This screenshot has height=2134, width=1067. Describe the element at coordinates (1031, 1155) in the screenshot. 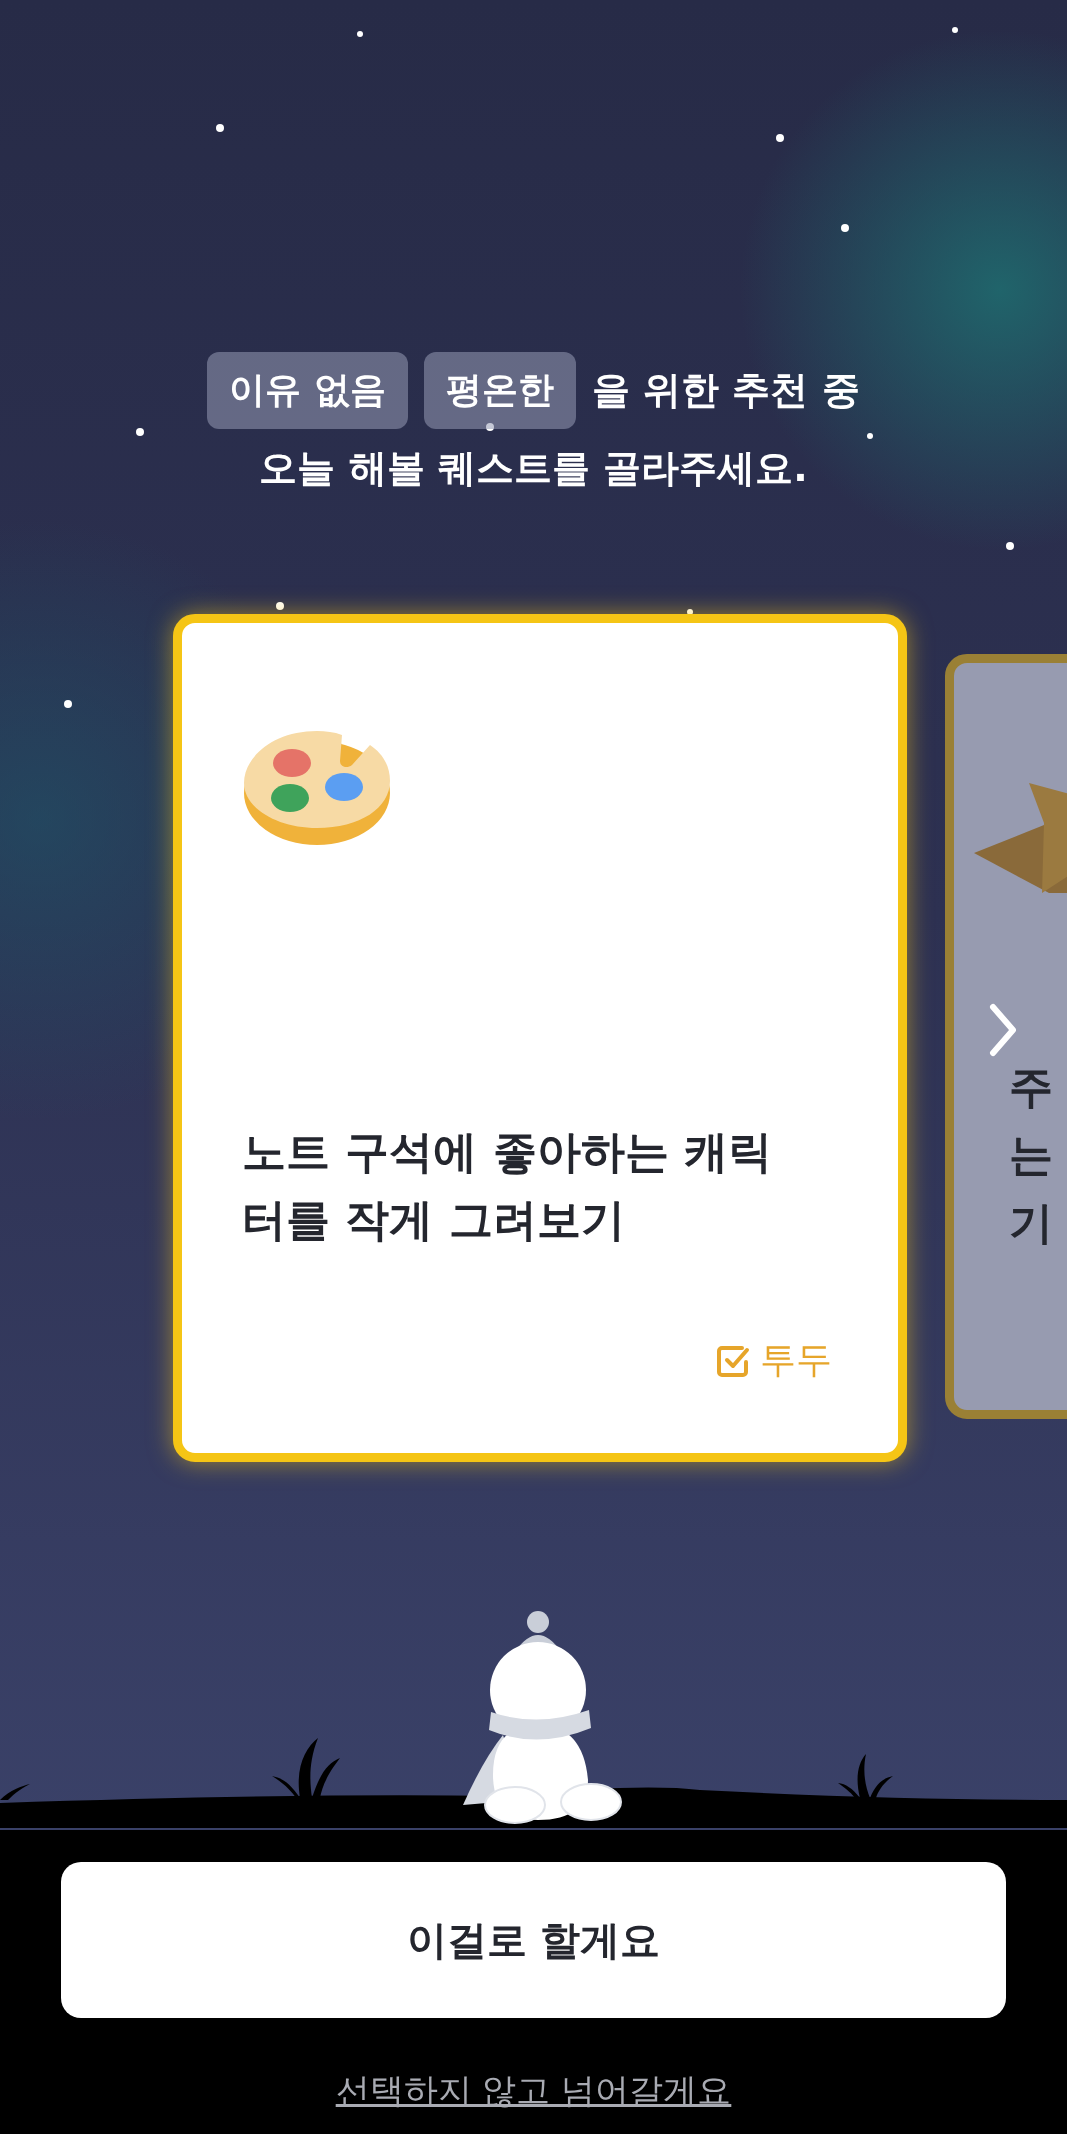

I see `quest-title: 주 는 기` at that location.